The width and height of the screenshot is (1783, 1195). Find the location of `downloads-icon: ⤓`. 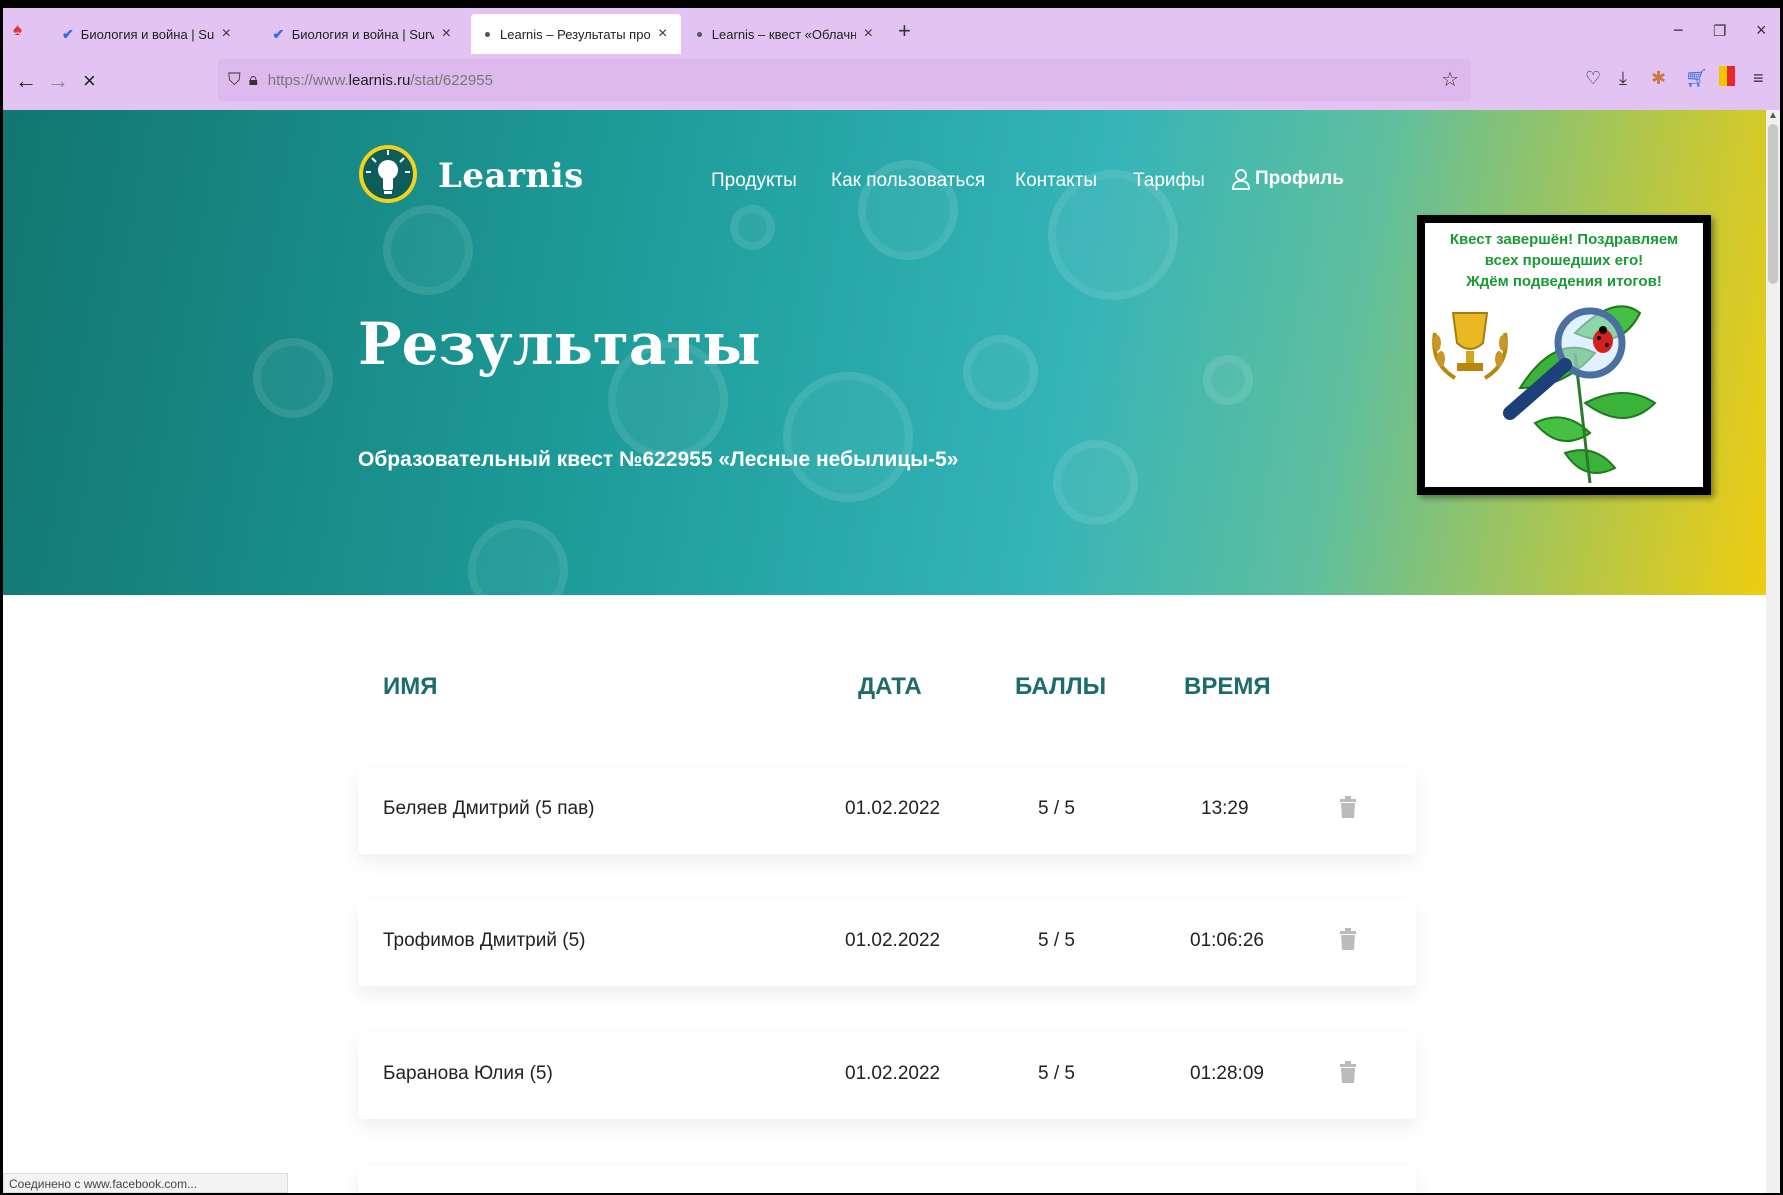

downloads-icon: ⤓ is located at coordinates (1623, 78).